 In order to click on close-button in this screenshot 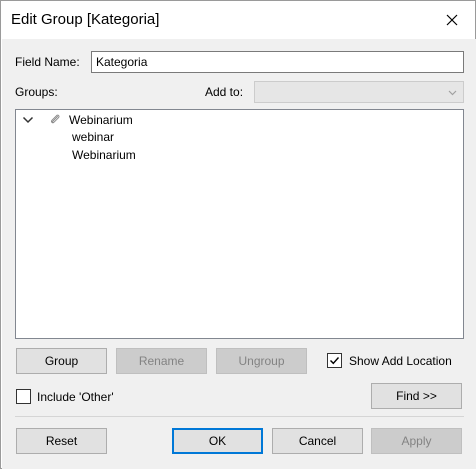, I will do `click(452, 20)`.